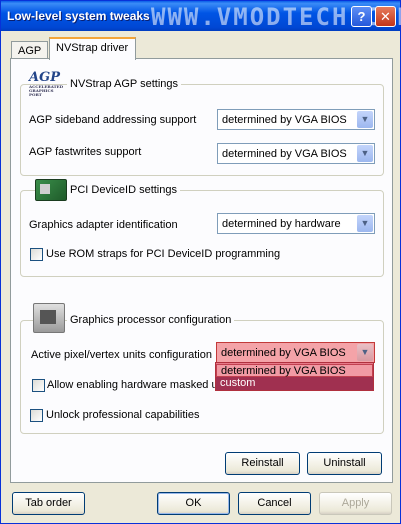 This screenshot has height=524, width=401. I want to click on agp-fastwrites-select: determined by VGA BIOS ▼, so click(296, 153).